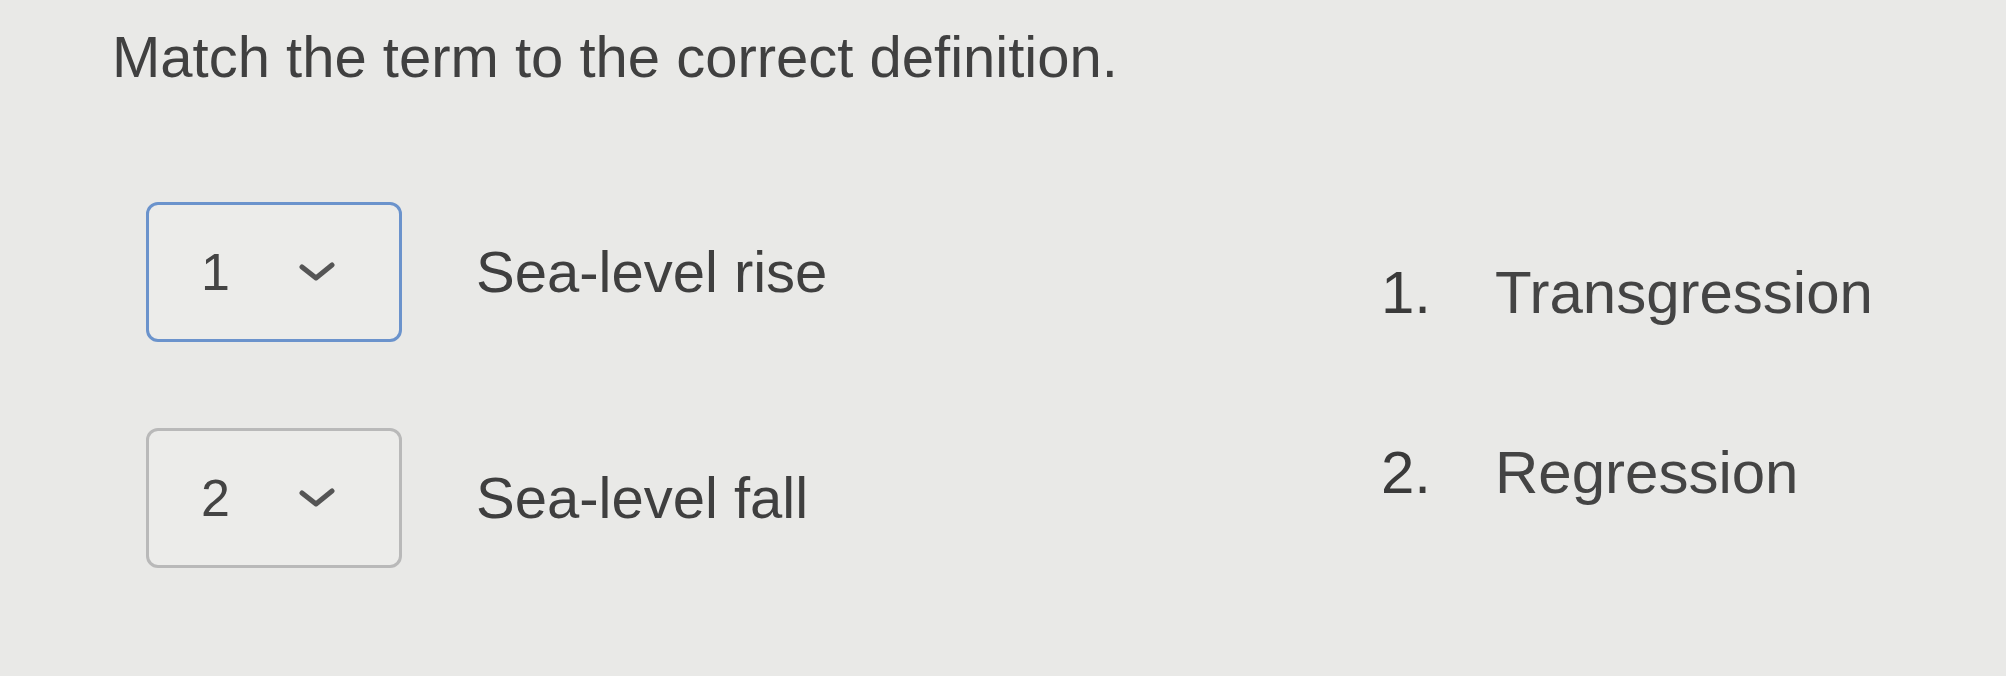 The image size is (2006, 676). I want to click on answer-dropdown: 2, so click(274, 498).